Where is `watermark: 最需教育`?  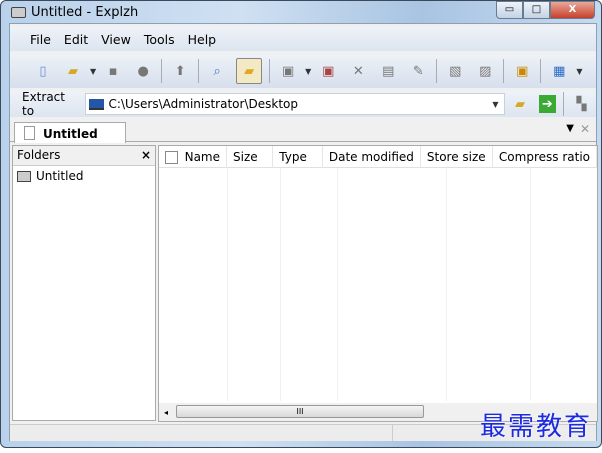 watermark: 最需教育 is located at coordinates (536, 427).